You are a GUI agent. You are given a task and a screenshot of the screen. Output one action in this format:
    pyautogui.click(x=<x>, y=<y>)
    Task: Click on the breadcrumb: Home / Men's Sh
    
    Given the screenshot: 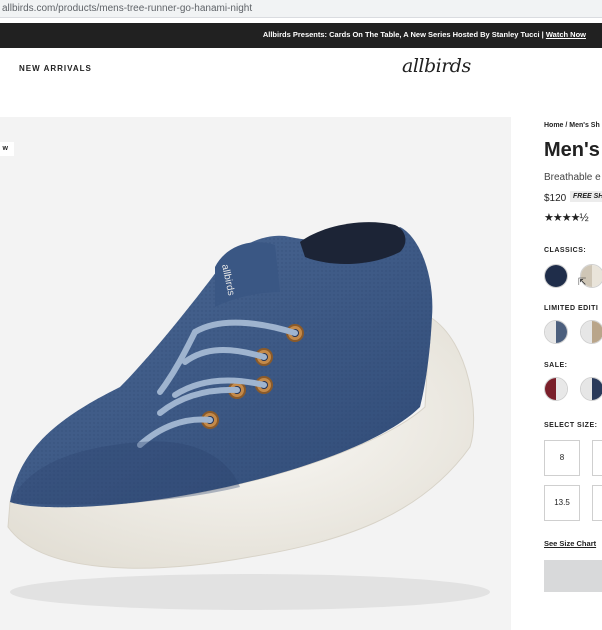 What is the action you would take?
    pyautogui.click(x=572, y=125)
    